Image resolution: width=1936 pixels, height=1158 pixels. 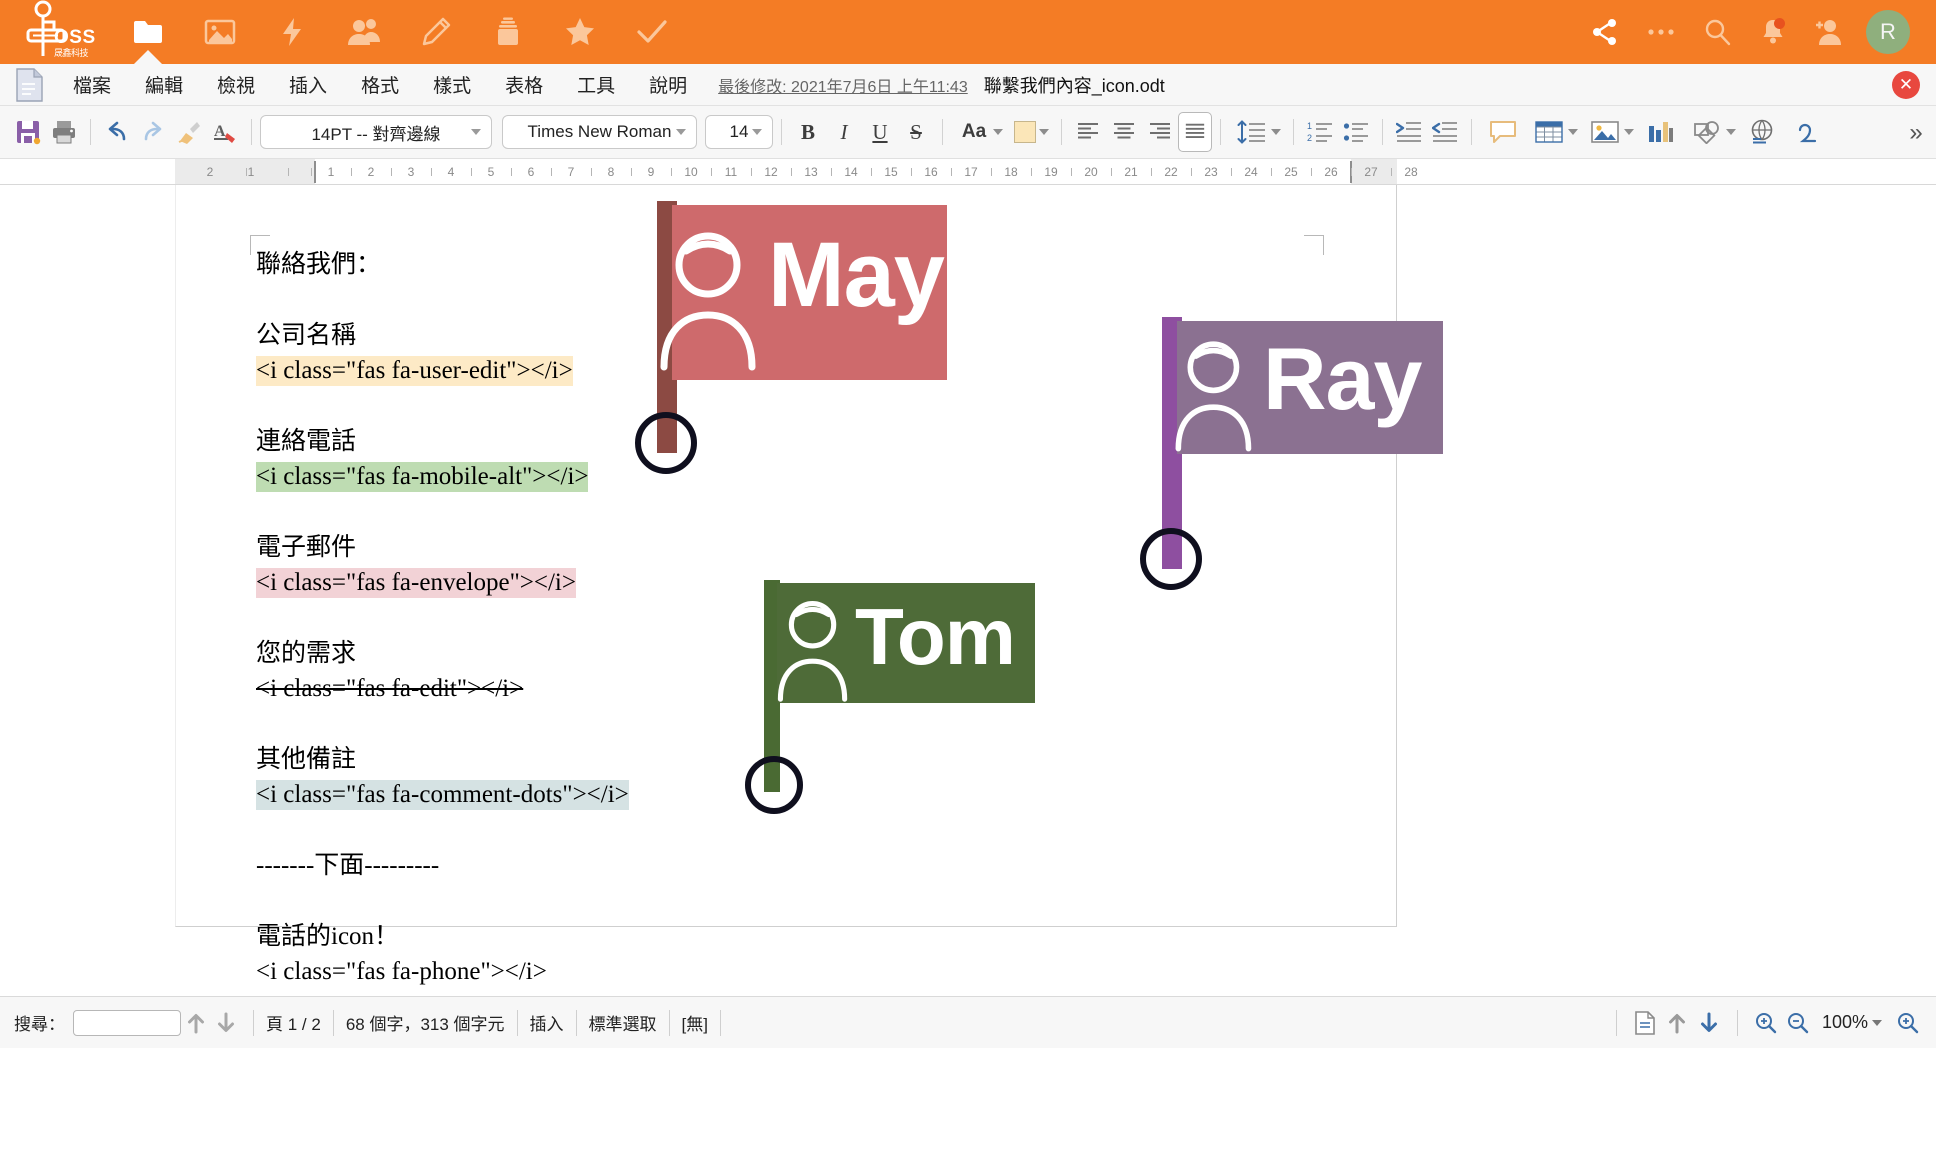 What do you see at coordinates (225, 132) in the screenshot?
I see `clear-formatting-button: A` at bounding box center [225, 132].